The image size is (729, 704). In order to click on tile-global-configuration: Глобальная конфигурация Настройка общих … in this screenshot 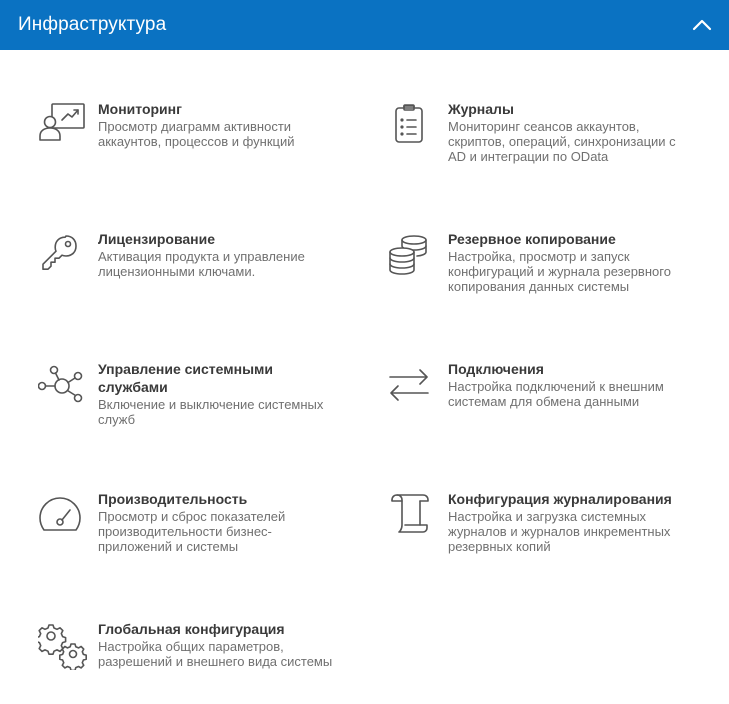, I will do `click(188, 646)`.